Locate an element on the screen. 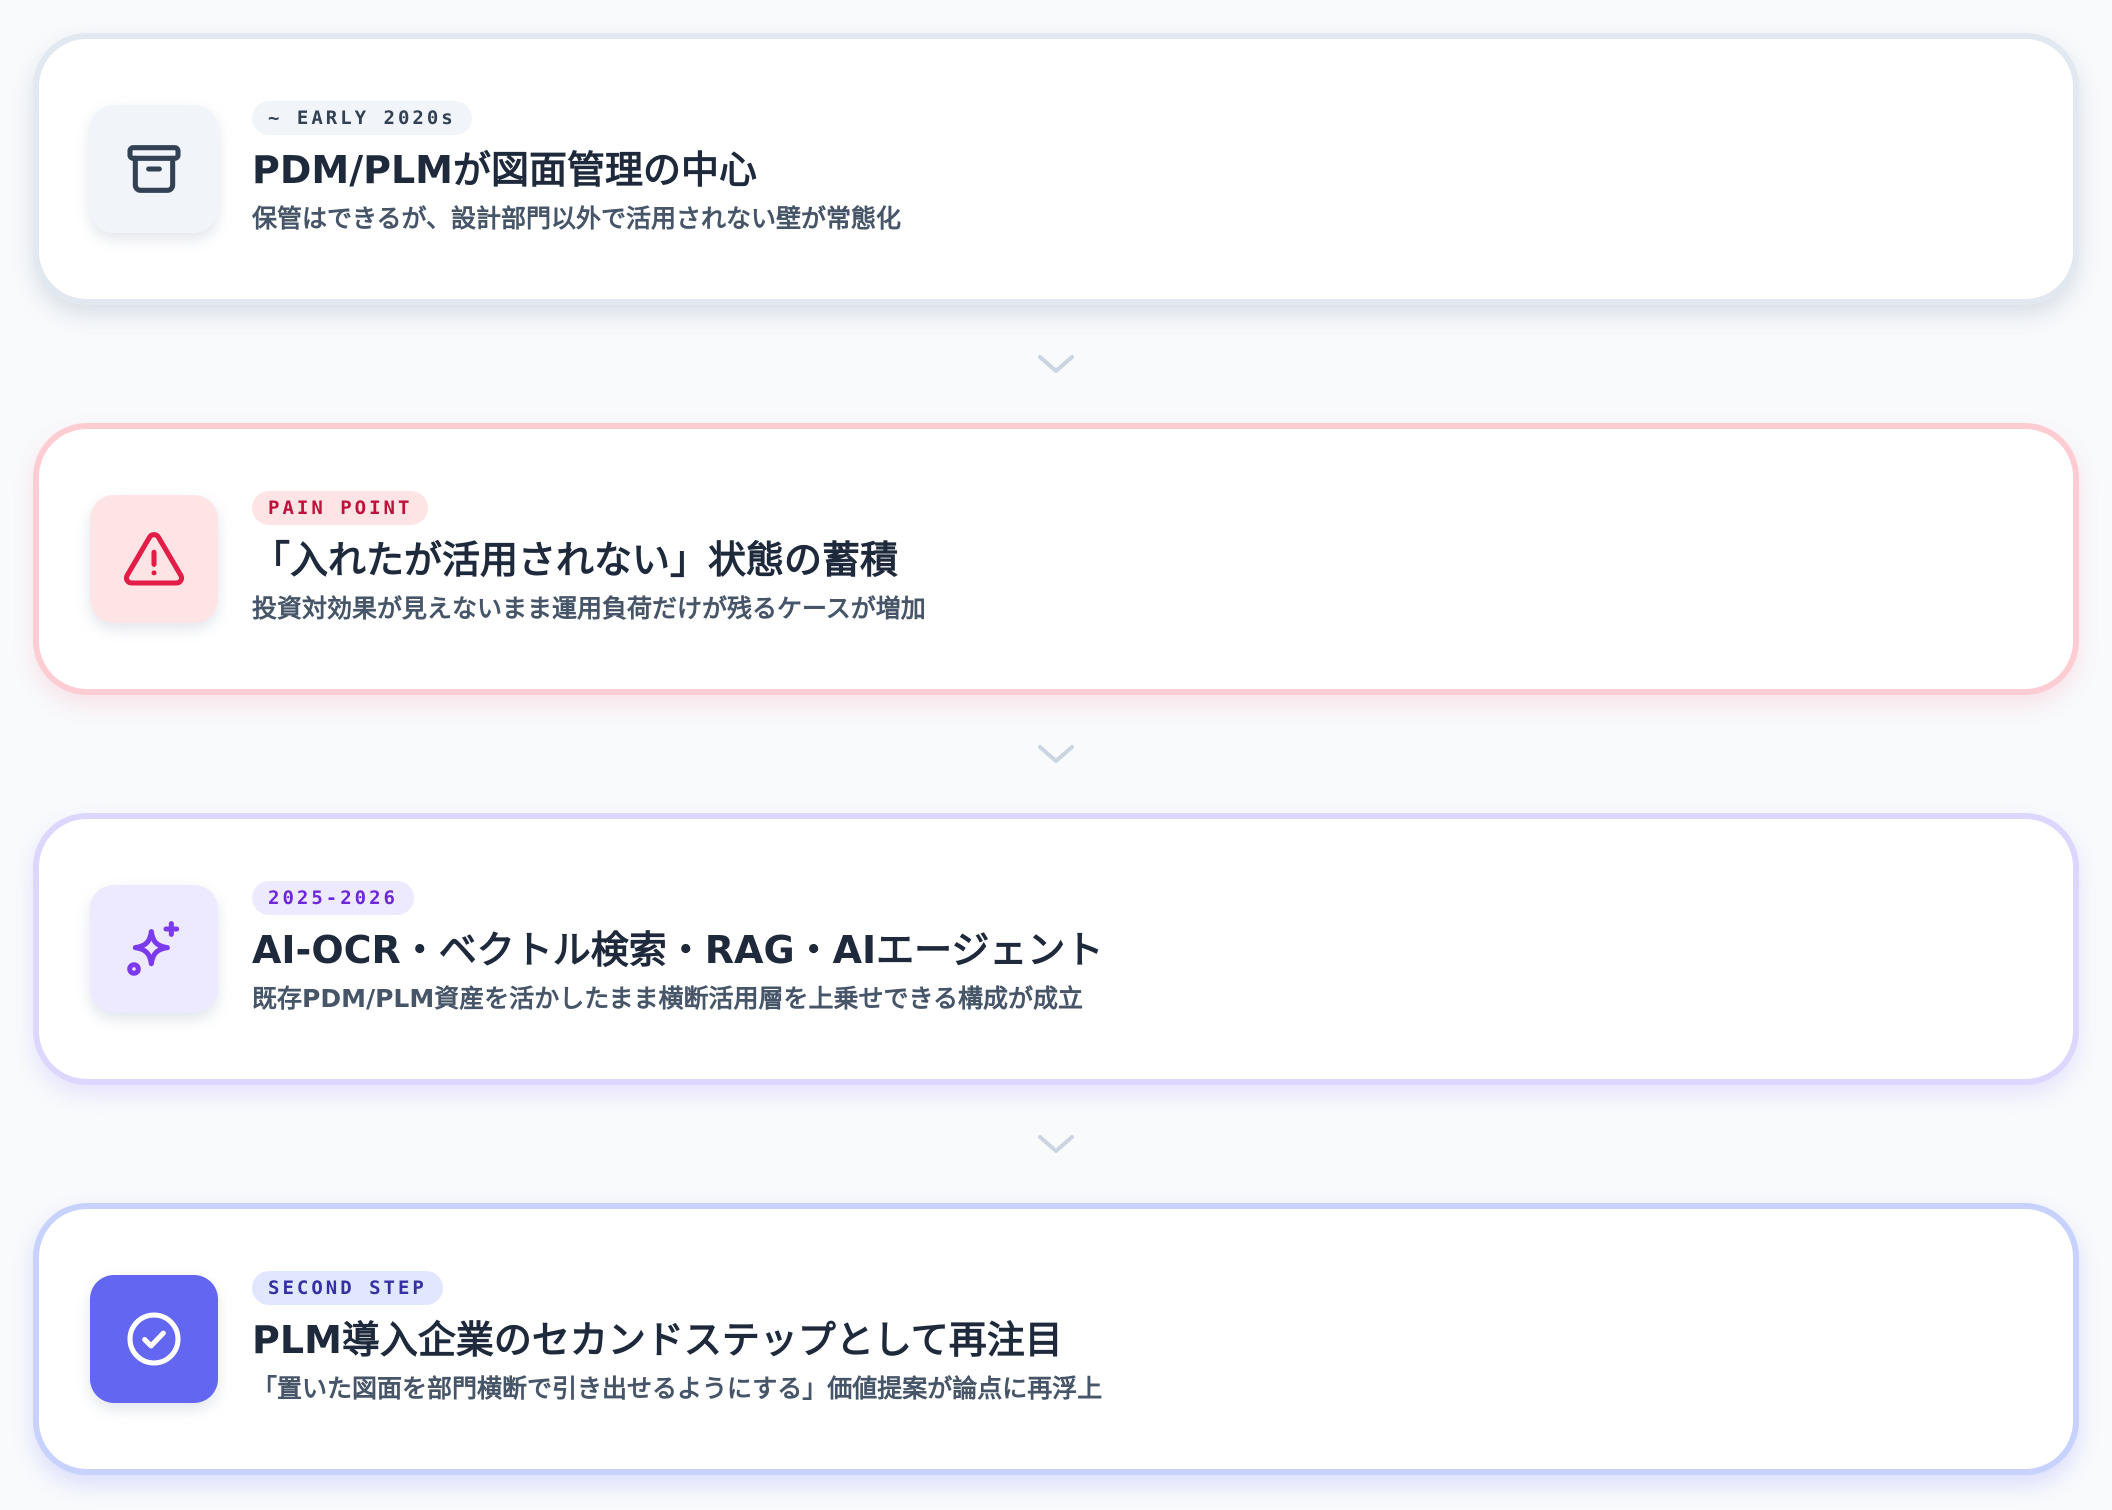 The image size is (2112, 1510). step-description: 保管はできるが、設計部門以外で活用されない壁が常態化 is located at coordinates (577, 218).